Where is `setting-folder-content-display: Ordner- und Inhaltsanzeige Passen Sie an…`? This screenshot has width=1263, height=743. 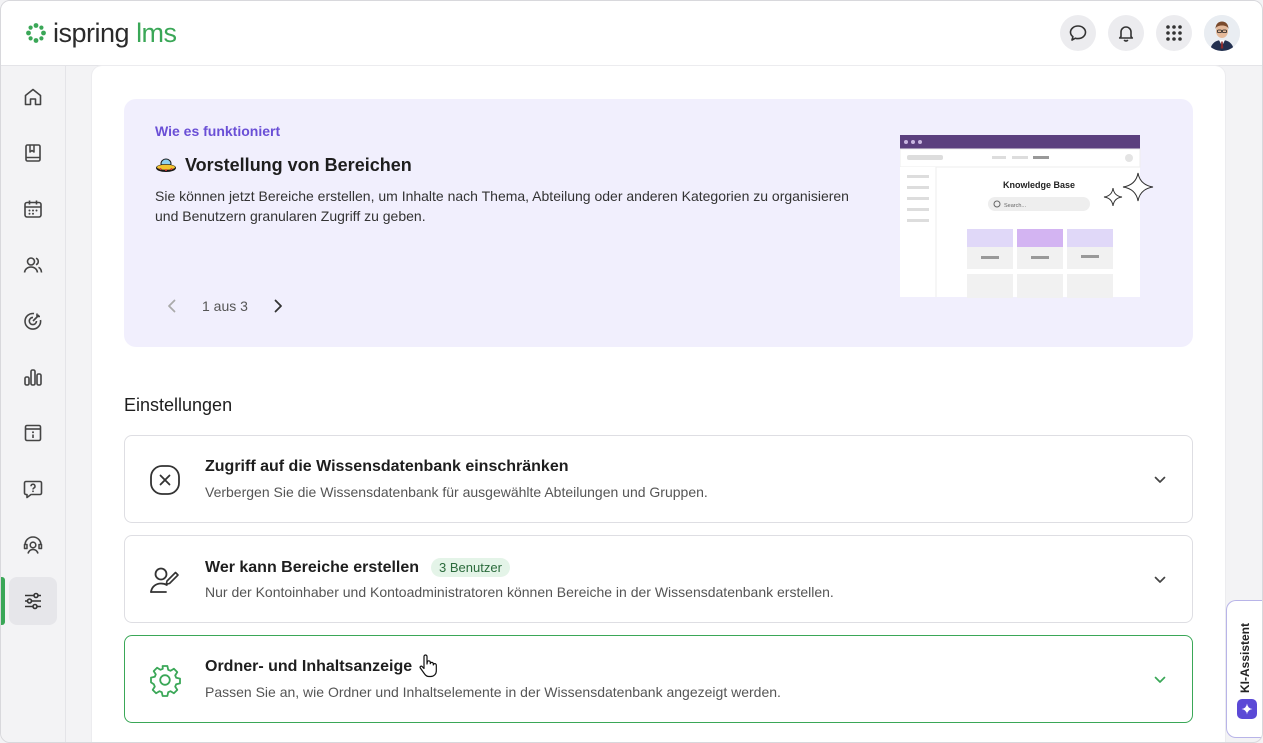
setting-folder-content-display: Ordner- und Inhaltsanzeige Passen Sie an… is located at coordinates (658, 679).